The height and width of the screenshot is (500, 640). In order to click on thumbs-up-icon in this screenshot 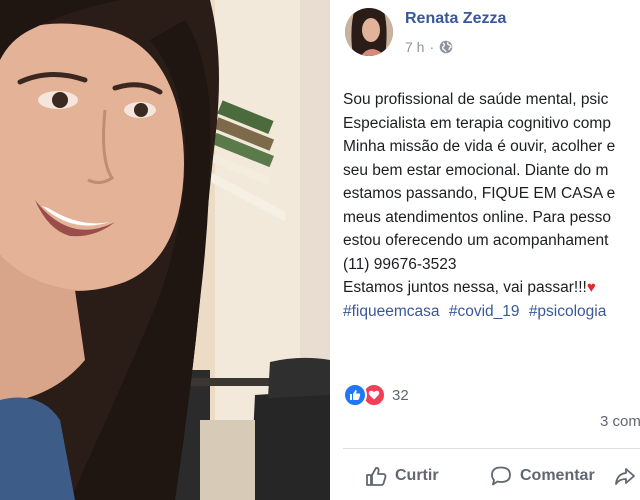, I will do `click(376, 476)`.